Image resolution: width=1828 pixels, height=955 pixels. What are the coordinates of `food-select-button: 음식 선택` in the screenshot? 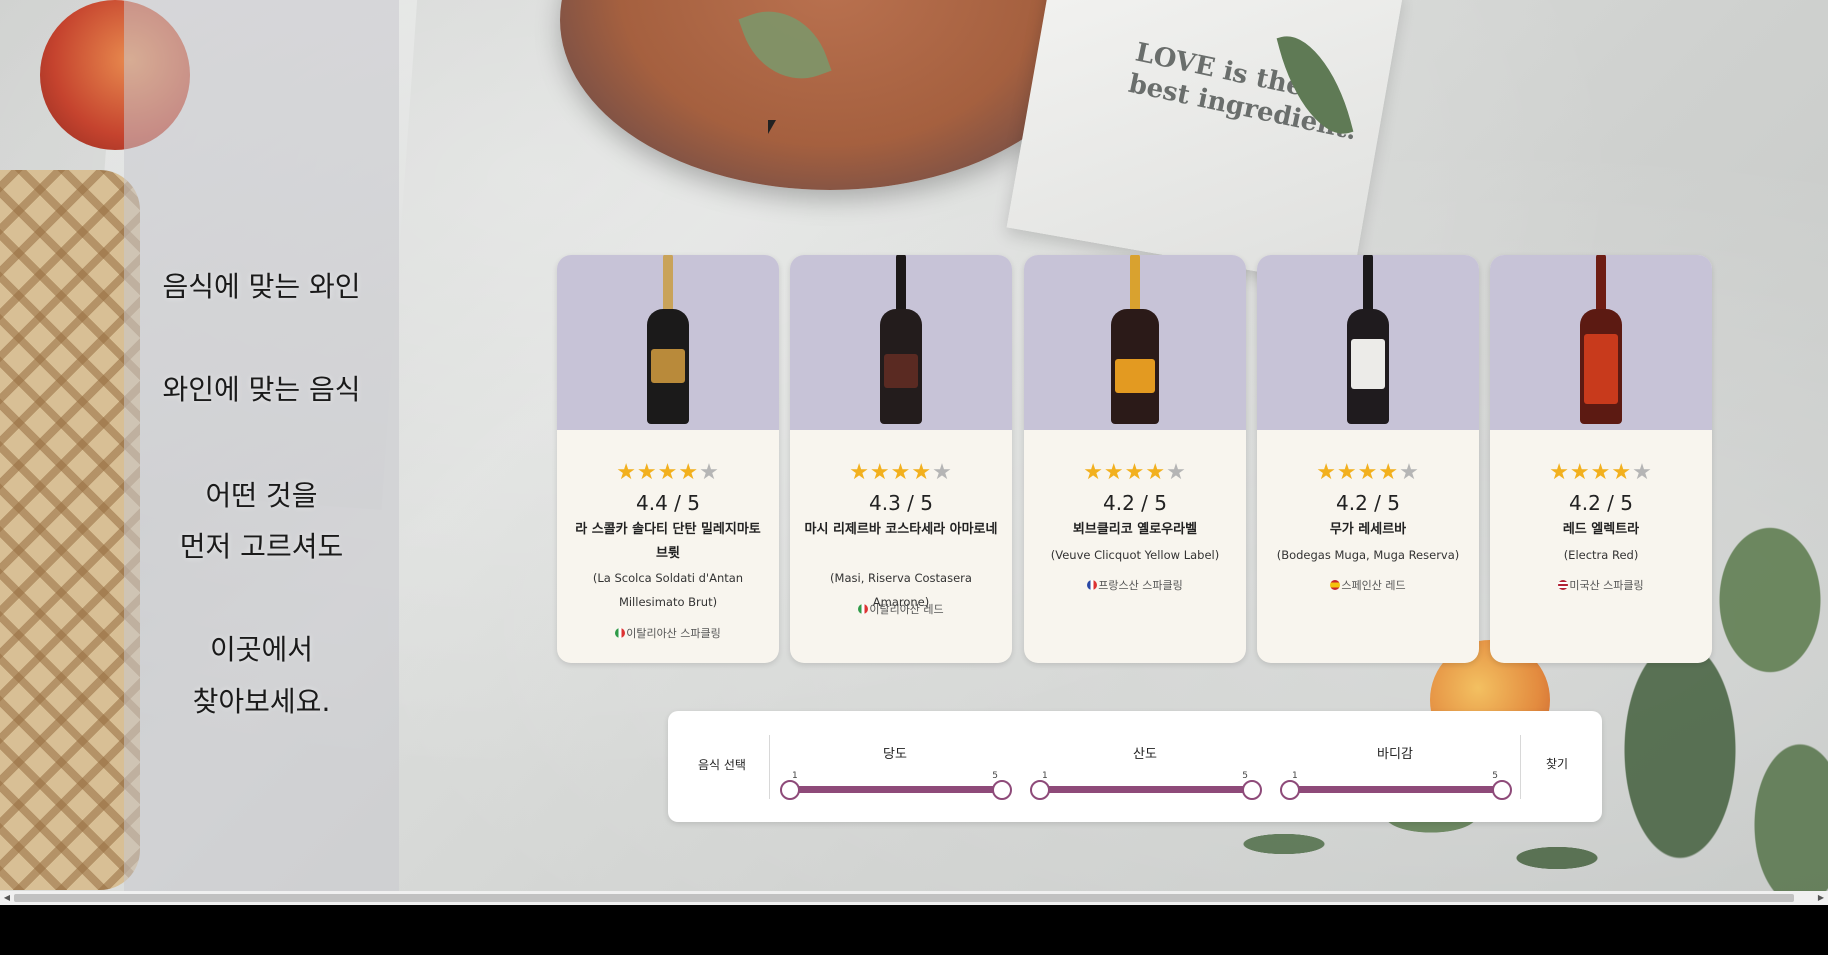 It's located at (722, 764).